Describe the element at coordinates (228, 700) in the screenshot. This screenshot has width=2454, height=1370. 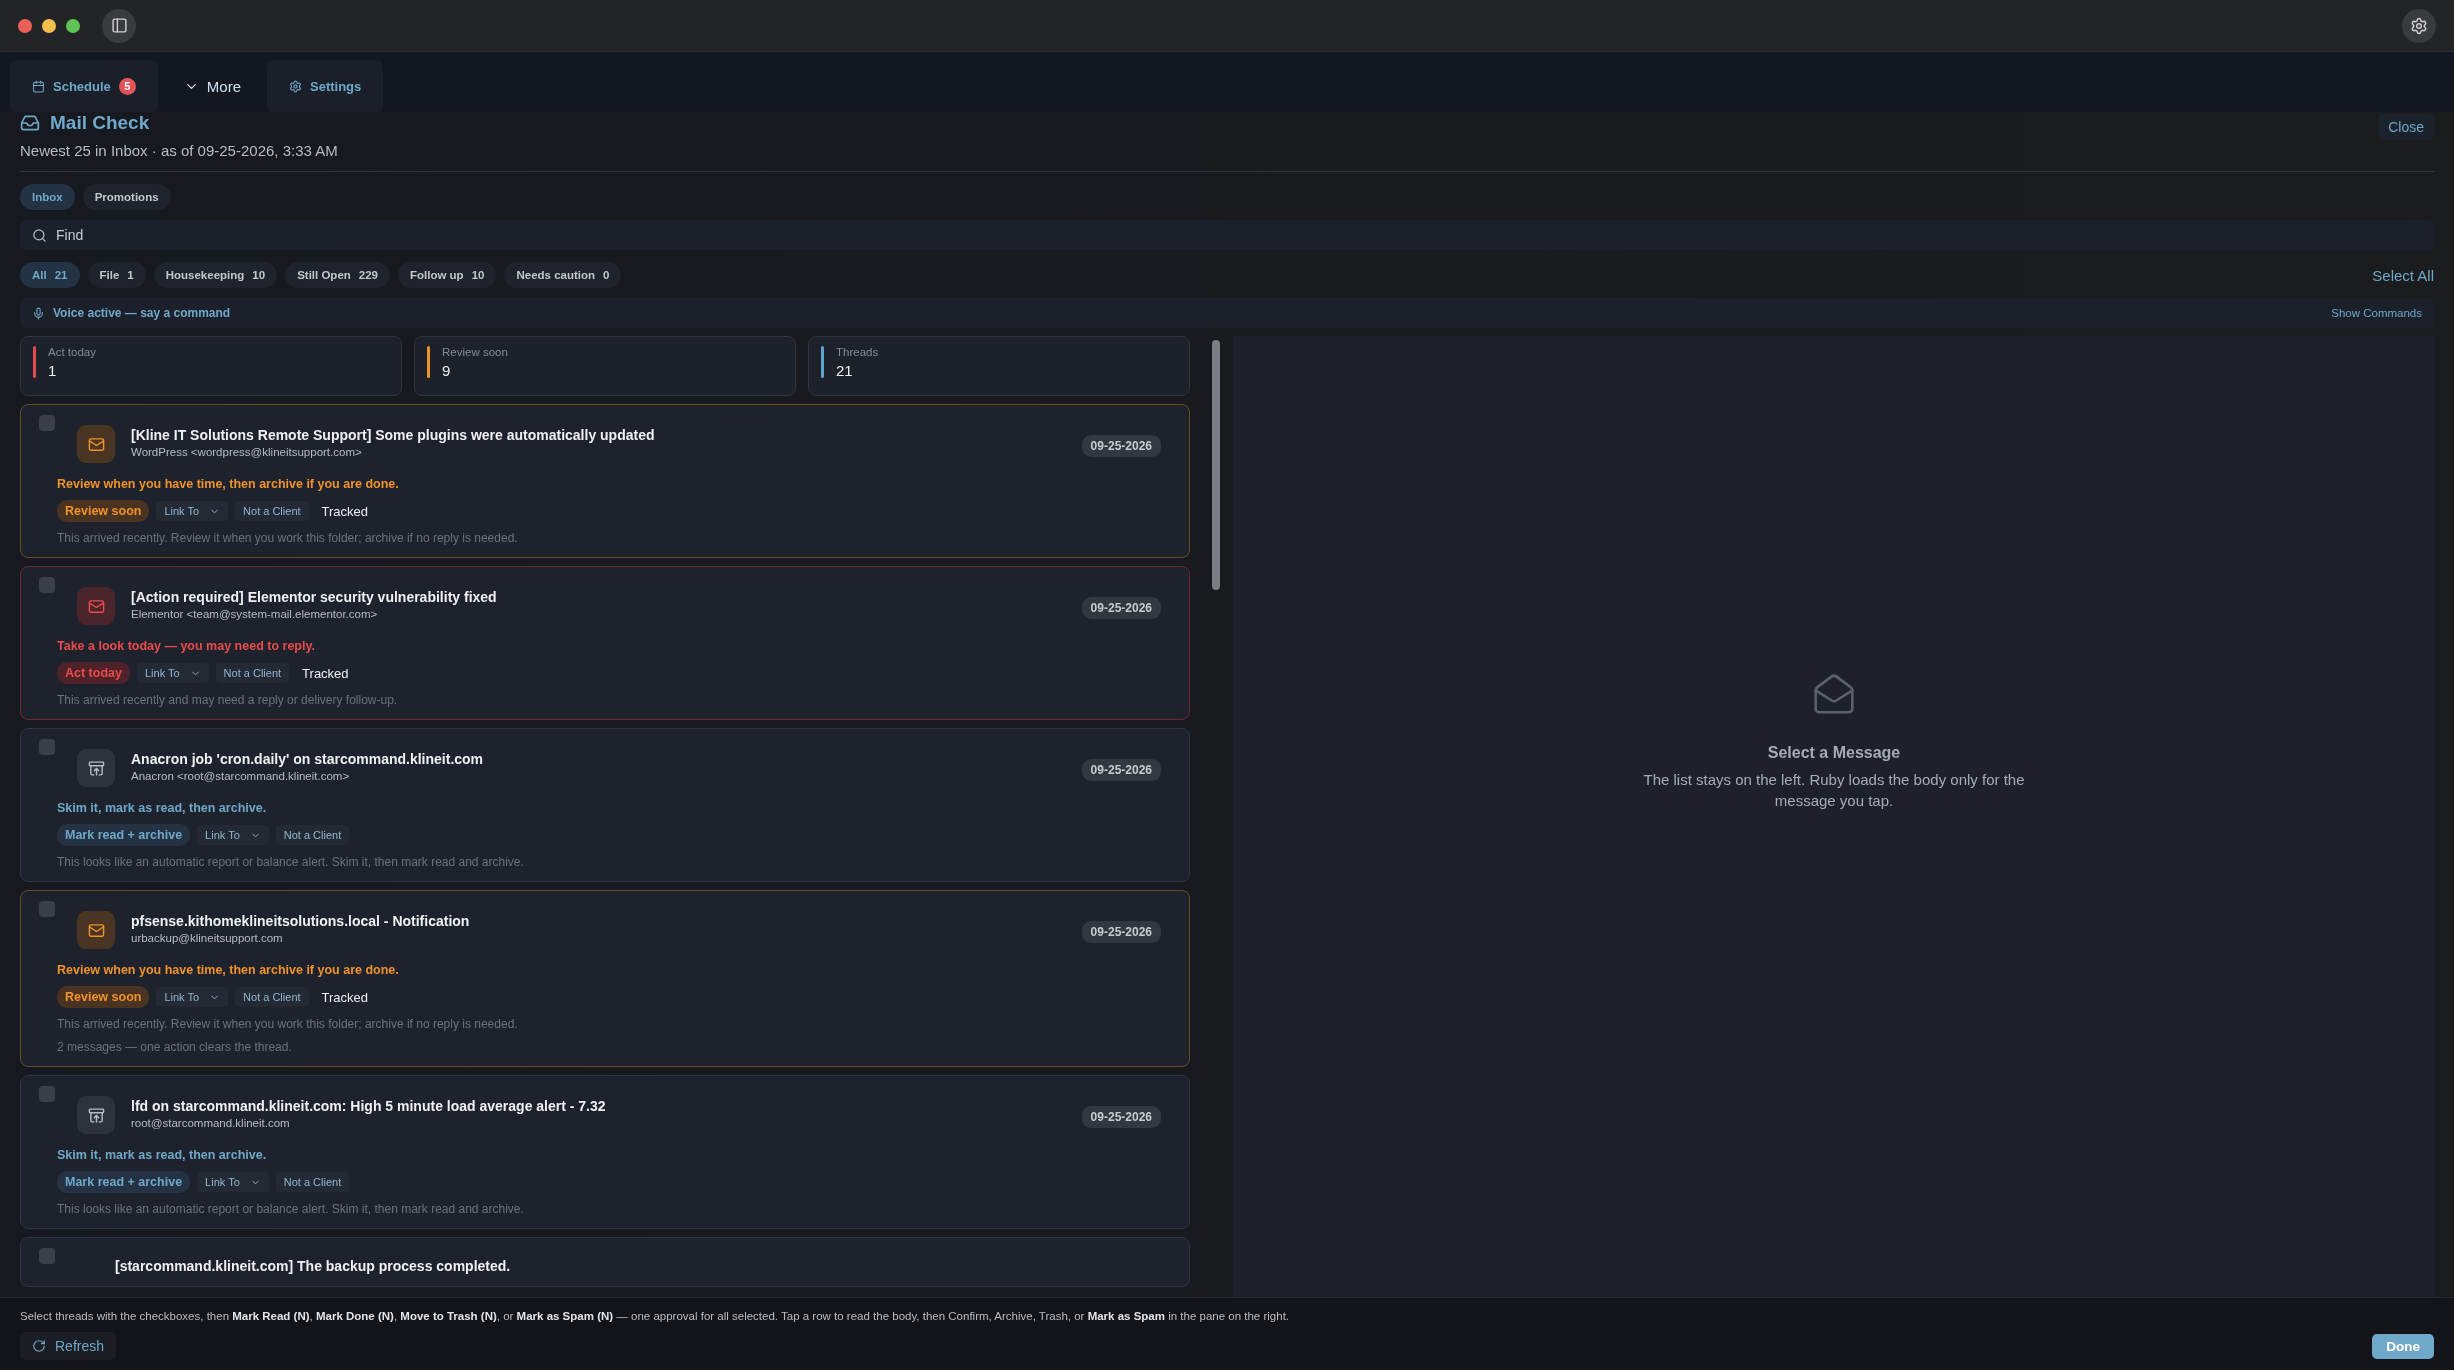
I see `message-note: This arrived recently and may need a reply or delivery follow-up.` at that location.